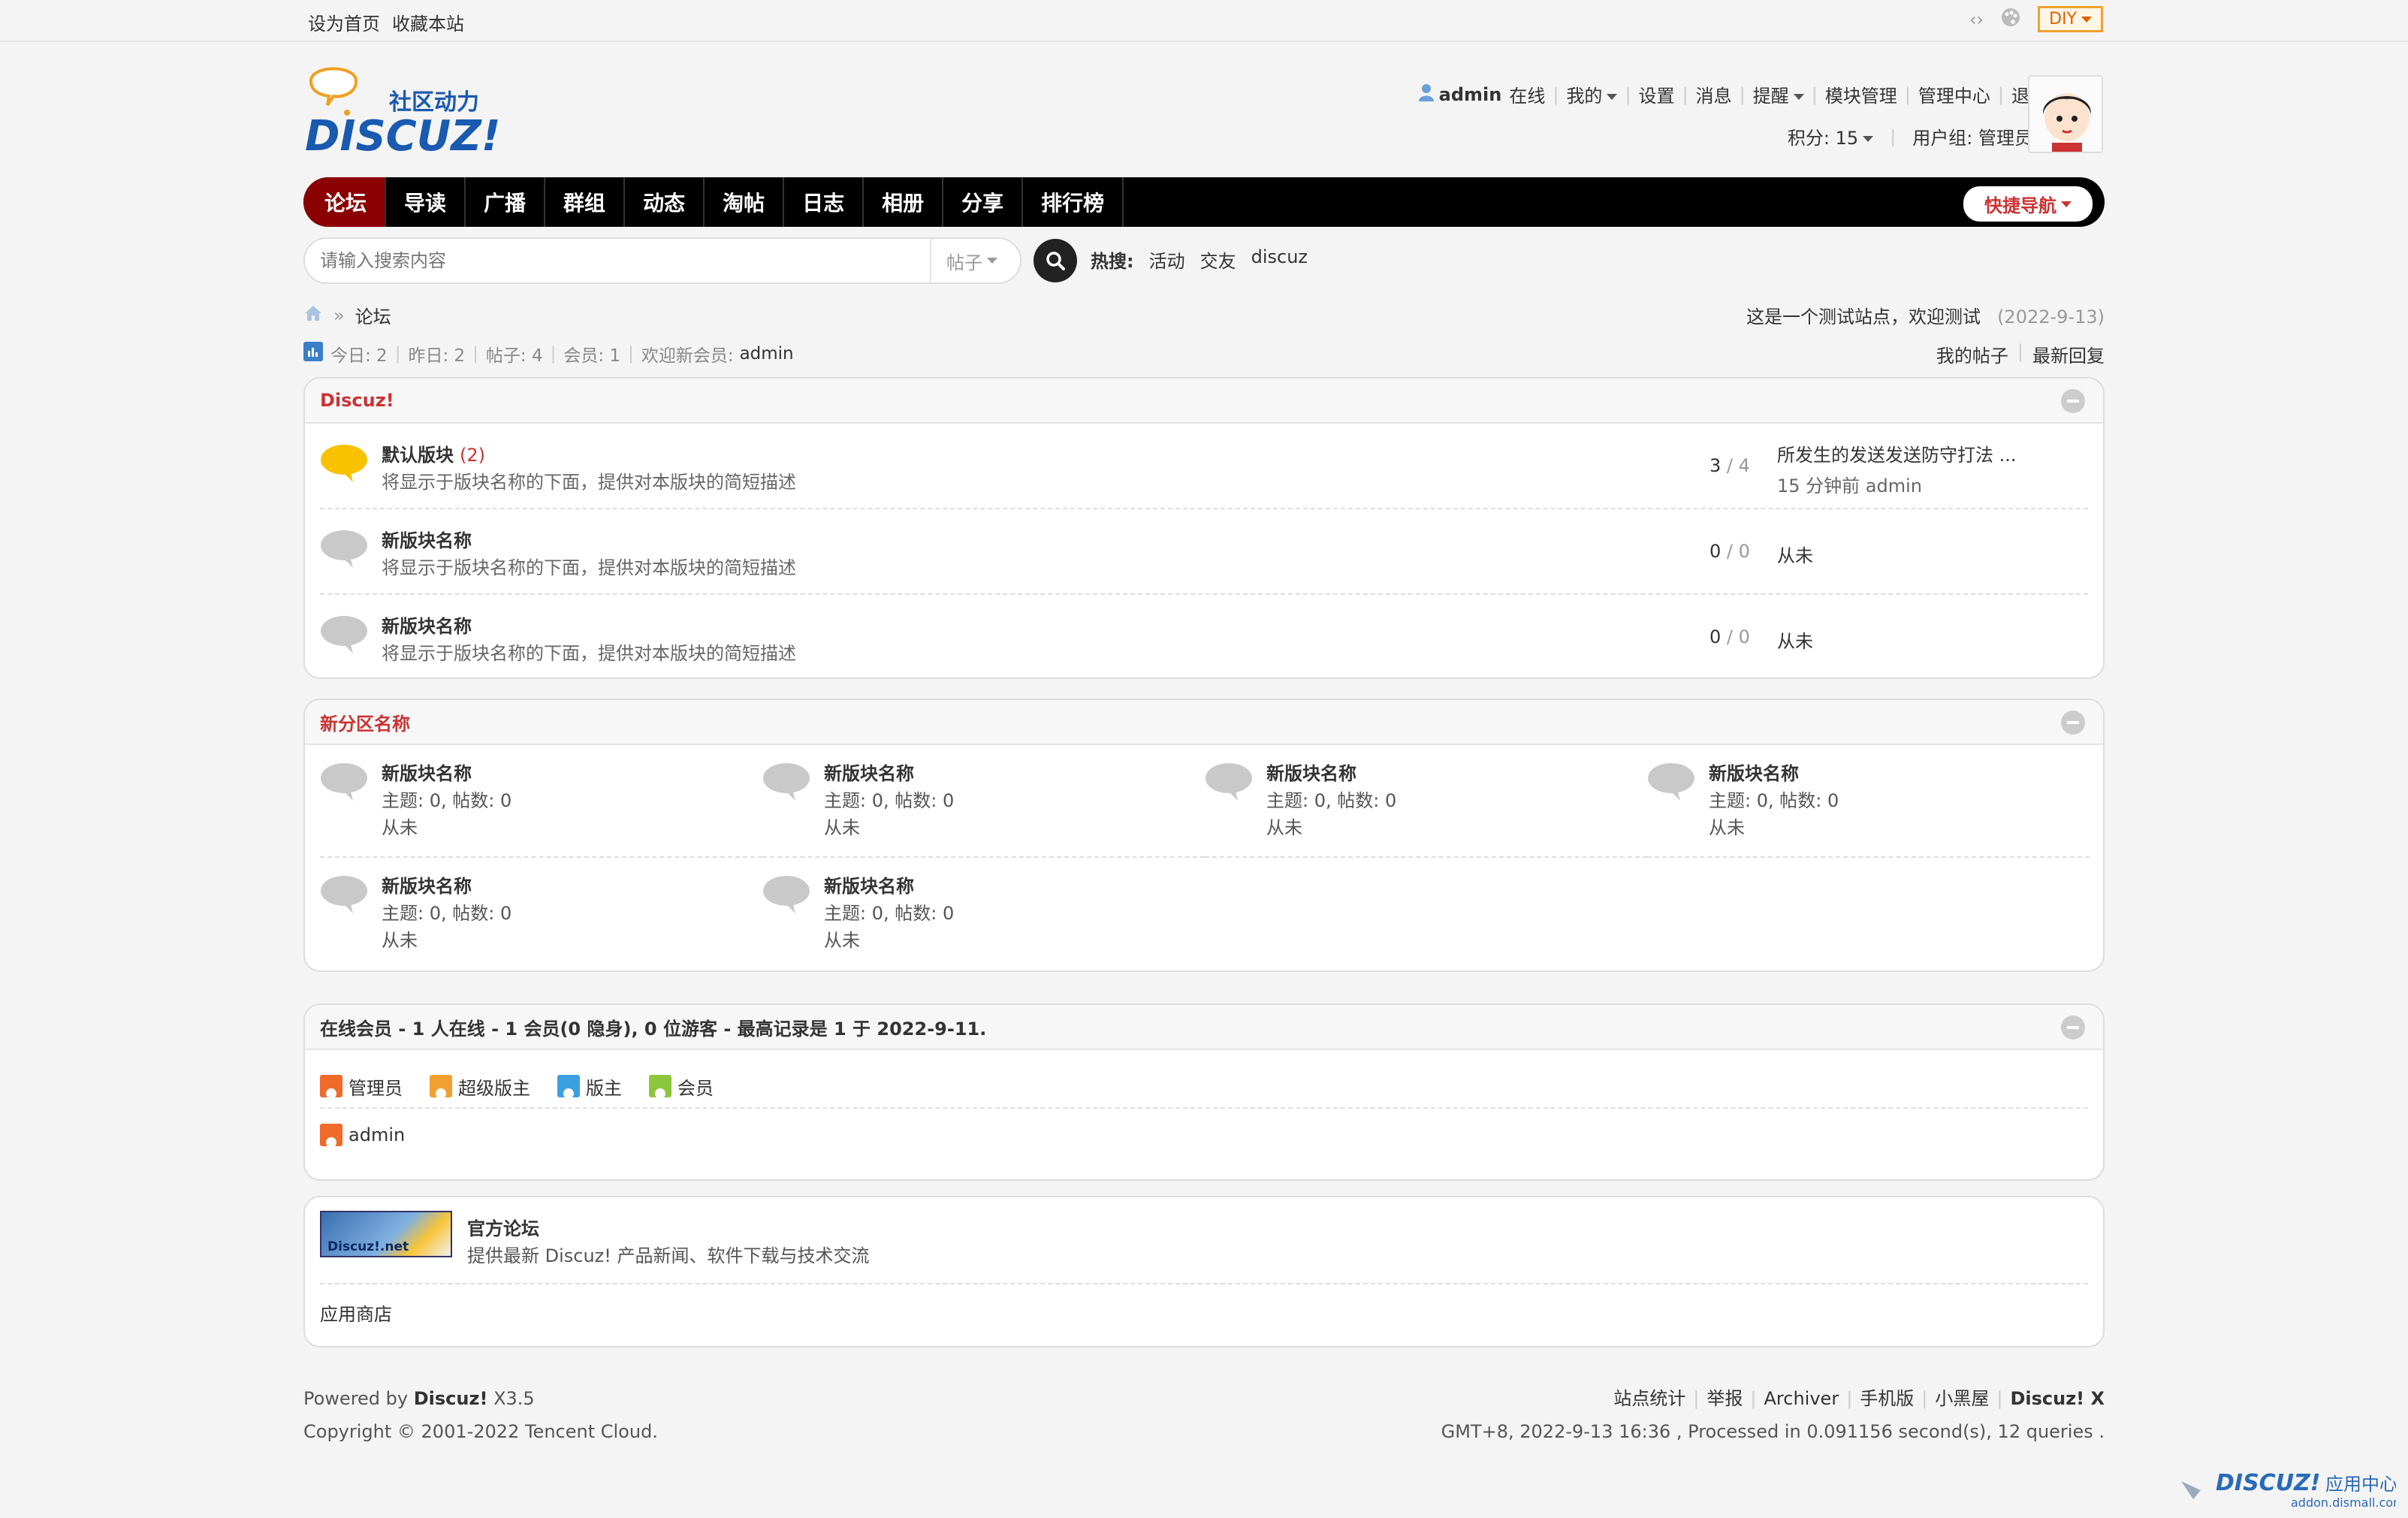 The width and height of the screenshot is (2408, 1518). What do you see at coordinates (1861, 94) in the screenshot?
I see `menu-module-manage: 模块管理` at bounding box center [1861, 94].